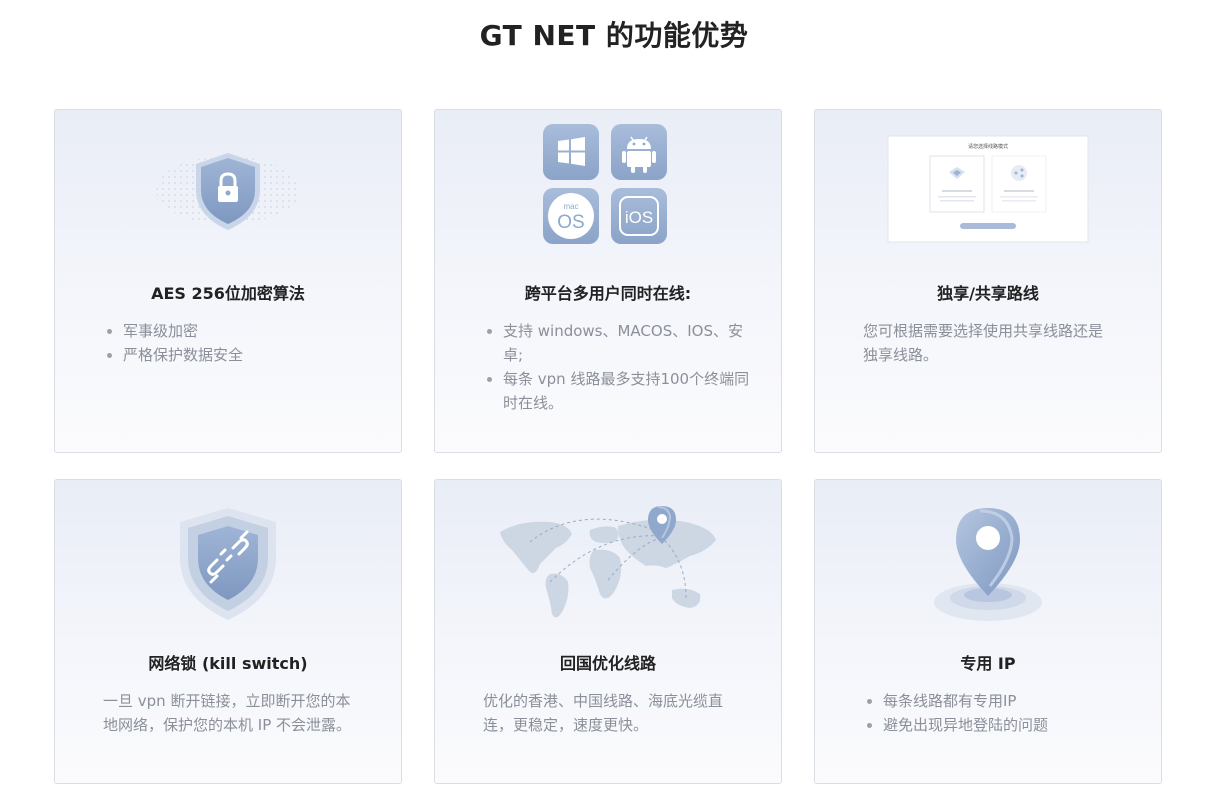 This screenshot has width=1228, height=802. What do you see at coordinates (228, 190) in the screenshot?
I see `shield-lock-icon` at bounding box center [228, 190].